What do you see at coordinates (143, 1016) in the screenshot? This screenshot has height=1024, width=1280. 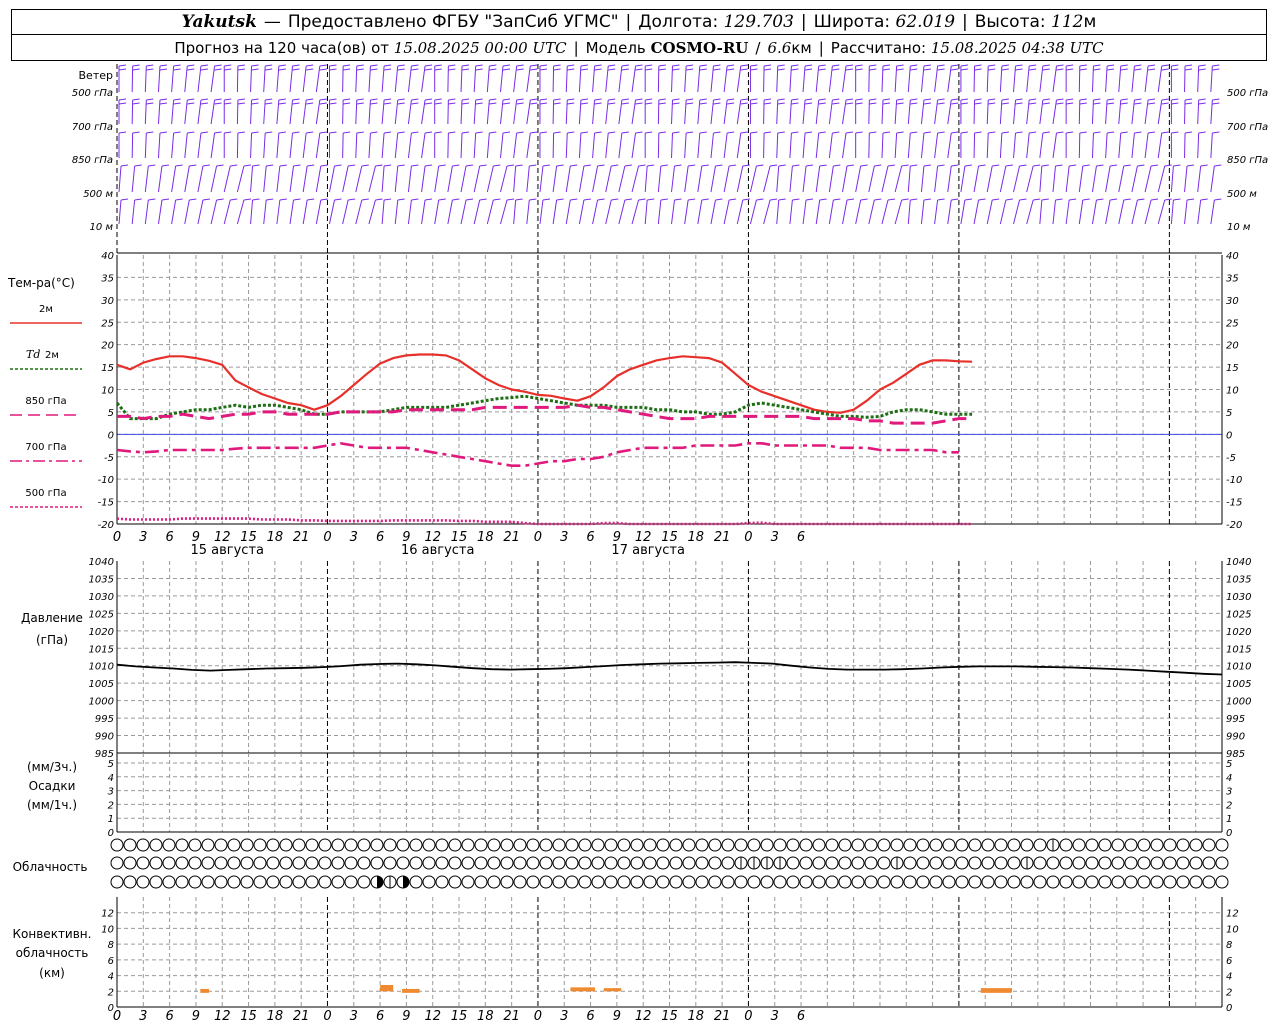 I see `x-tick-label: 3` at bounding box center [143, 1016].